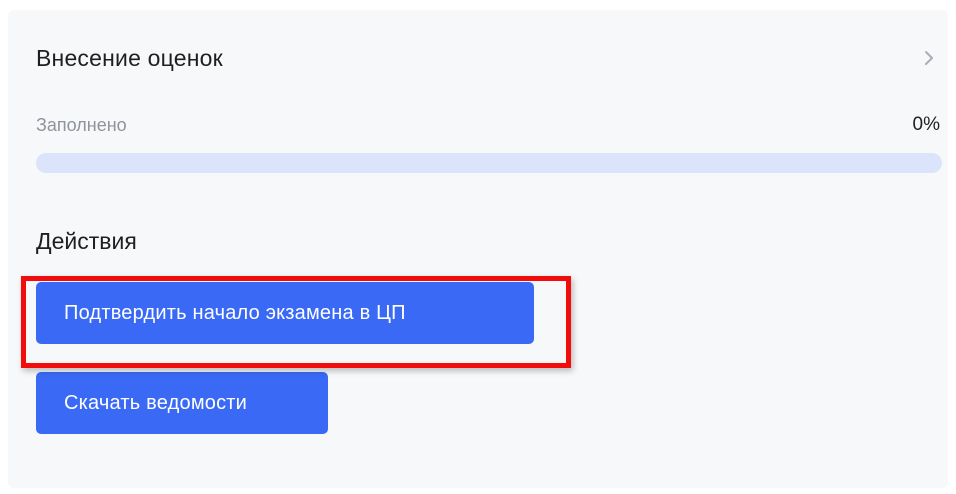  What do you see at coordinates (129, 57) in the screenshot?
I see `grading-title: Внесение оценок` at bounding box center [129, 57].